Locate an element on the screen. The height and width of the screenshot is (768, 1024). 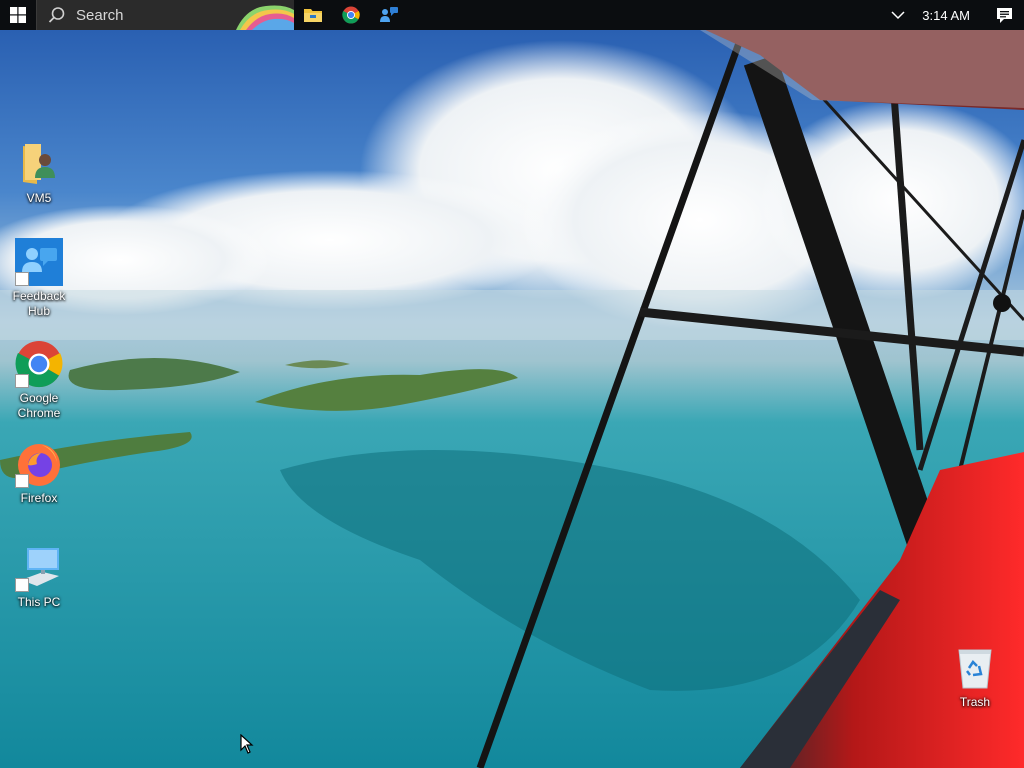
search-placeholder: Search is located at coordinates (100, 15).